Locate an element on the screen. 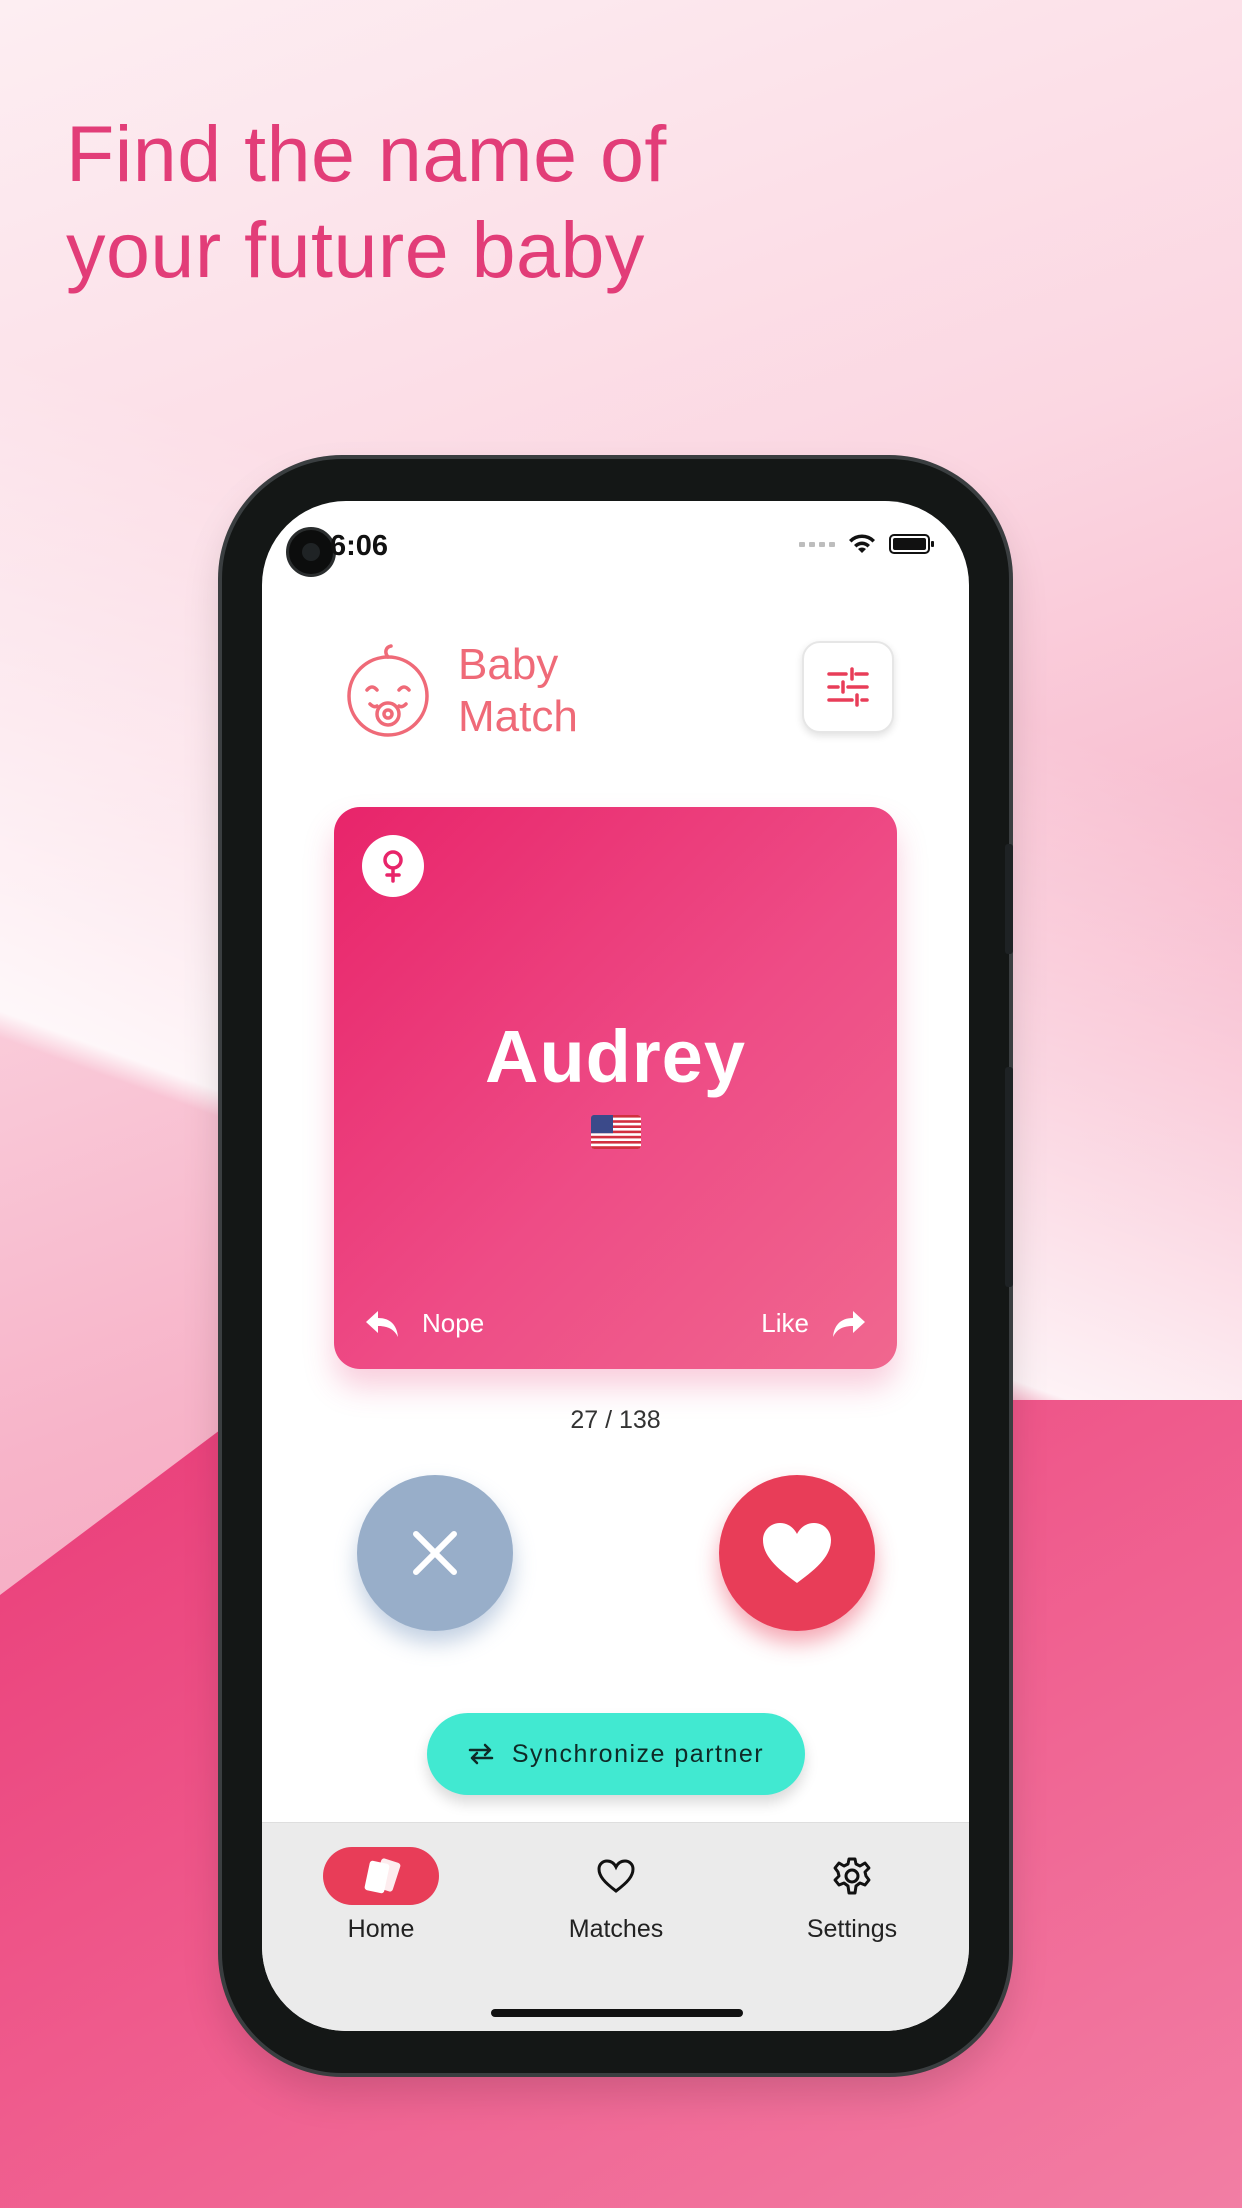  close-icon is located at coordinates (435, 1553).